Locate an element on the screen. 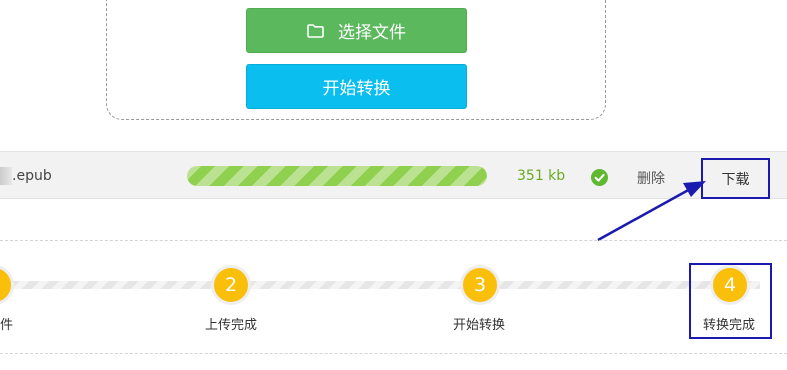 Image resolution: width=787 pixels, height=370 pixels. step-2-circle: 2 is located at coordinates (231, 285).